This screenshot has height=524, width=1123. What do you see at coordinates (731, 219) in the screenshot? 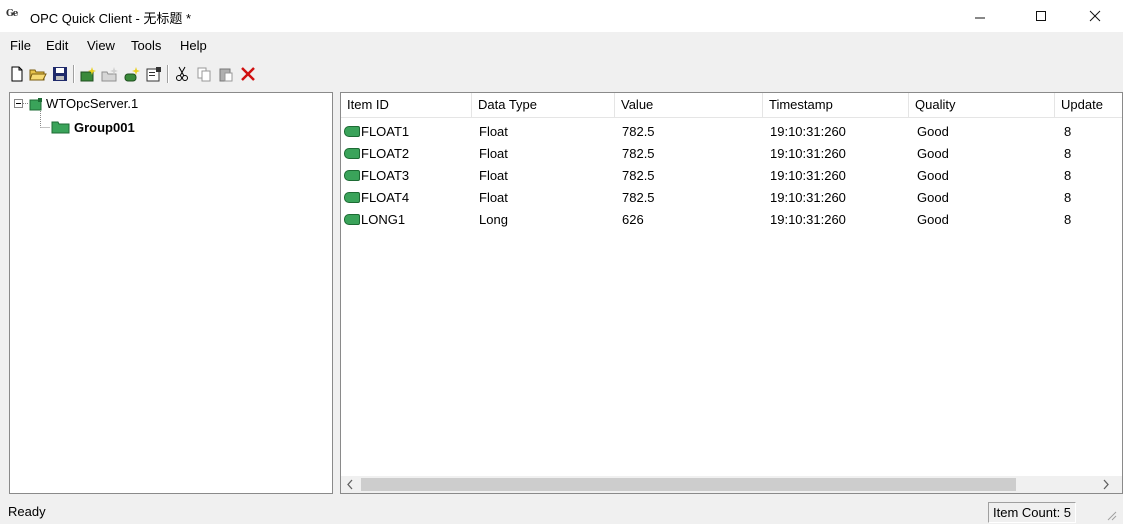
I see `table-row: LONG1 Long 626 19:10:31:260 Good 8` at bounding box center [731, 219].